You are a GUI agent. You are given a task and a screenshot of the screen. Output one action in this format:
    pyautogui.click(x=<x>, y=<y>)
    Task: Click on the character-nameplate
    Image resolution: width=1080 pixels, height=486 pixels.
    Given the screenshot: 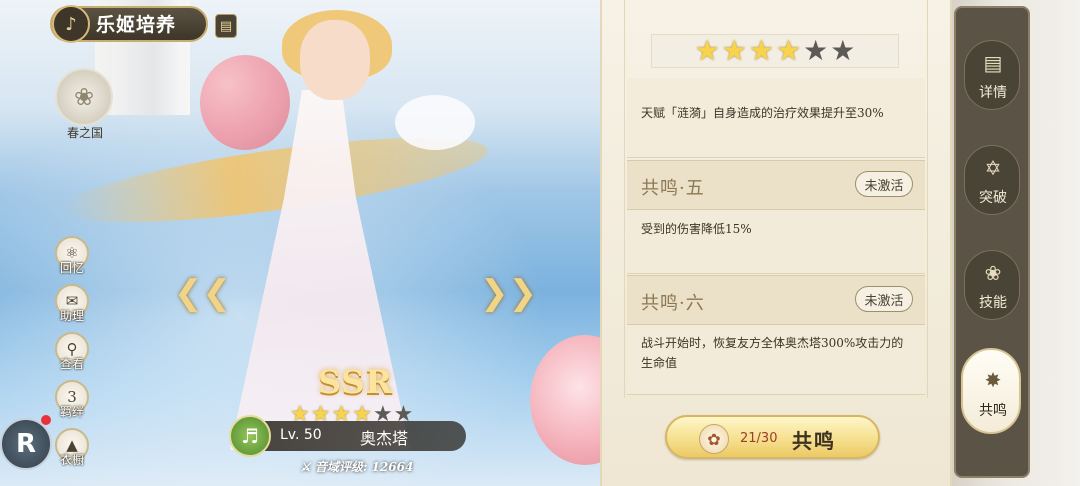 What is the action you would take?
    pyautogui.click(x=352, y=436)
    